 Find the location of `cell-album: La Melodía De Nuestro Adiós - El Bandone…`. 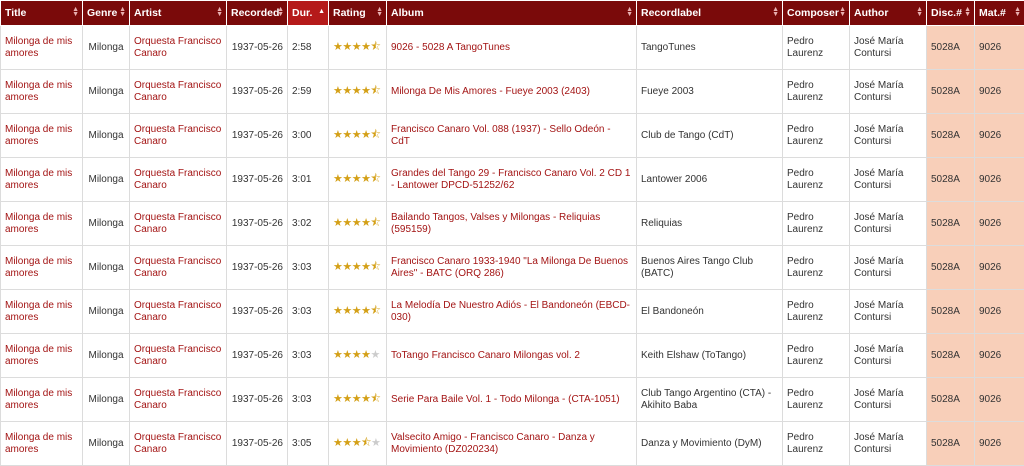

cell-album: La Melodía De Nuestro Adiós - El Bandone… is located at coordinates (512, 312).